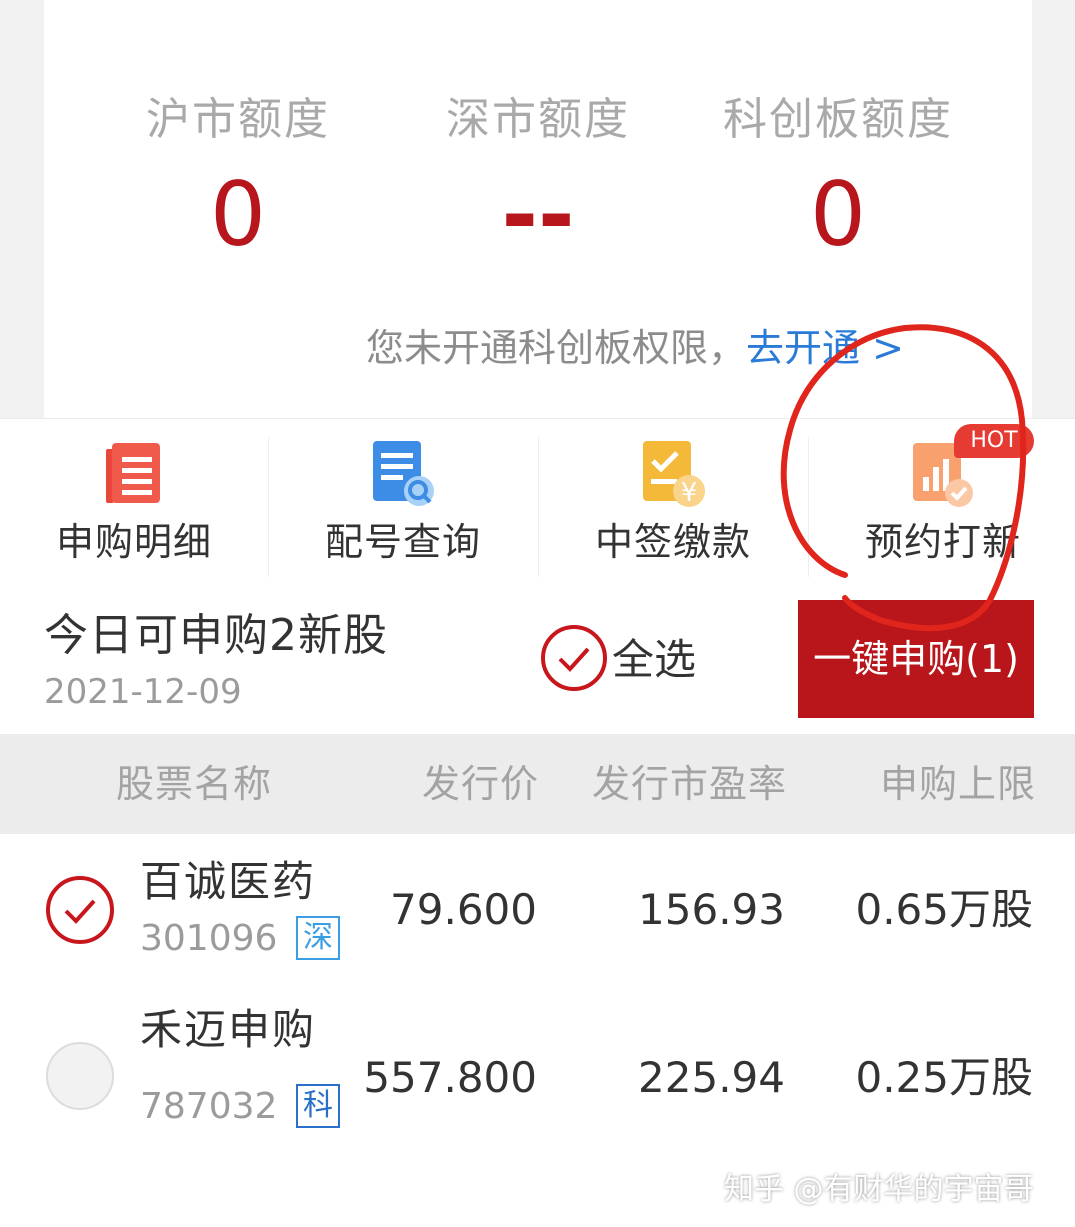 The width and height of the screenshot is (1075, 1227). Describe the element at coordinates (654, 659) in the screenshot. I see `select-all-label: 全选` at that location.